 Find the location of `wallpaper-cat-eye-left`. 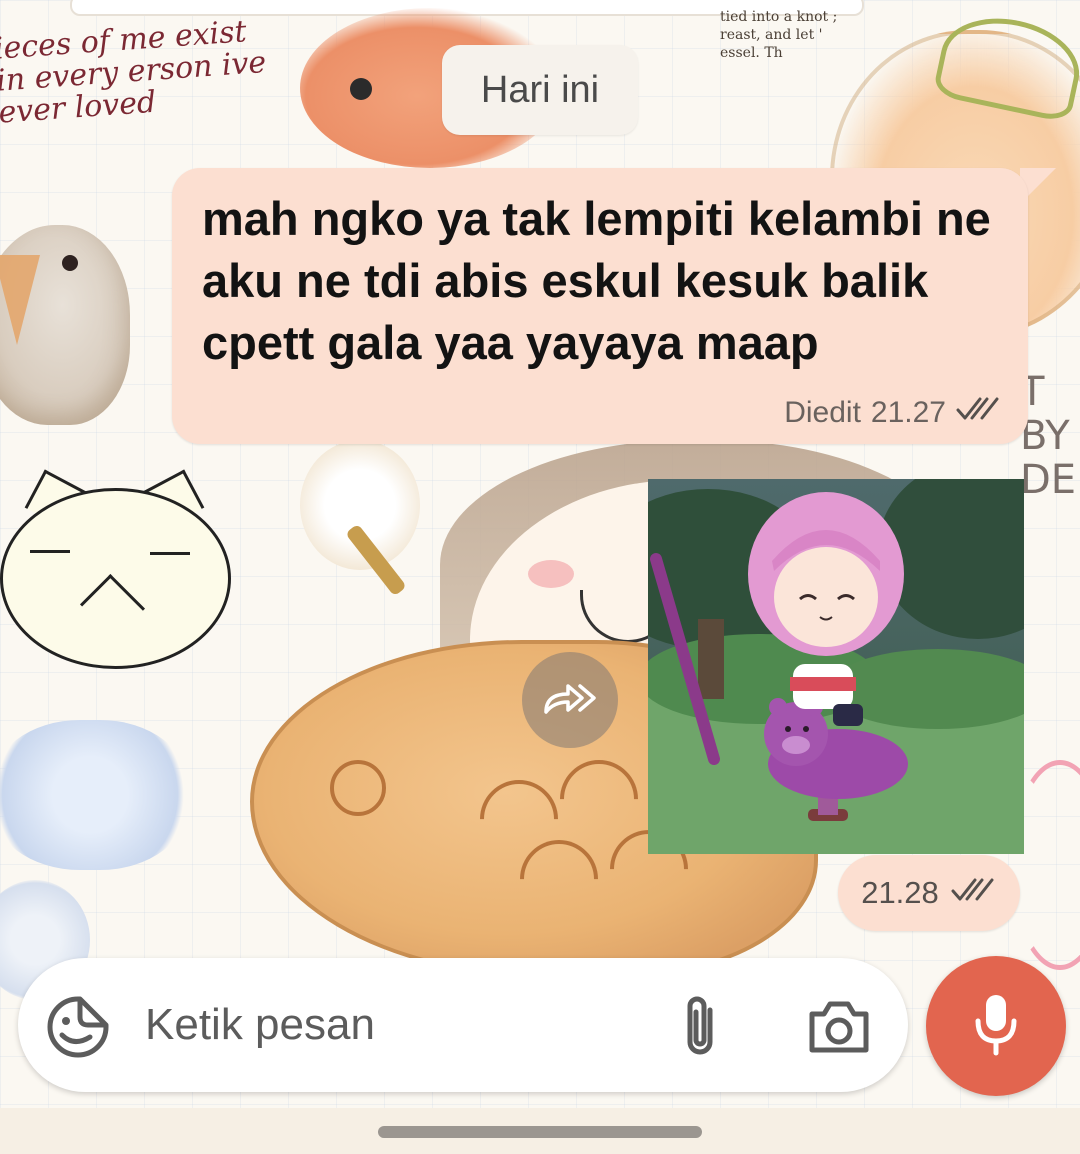

wallpaper-cat-eye-left is located at coordinates (50, 551).